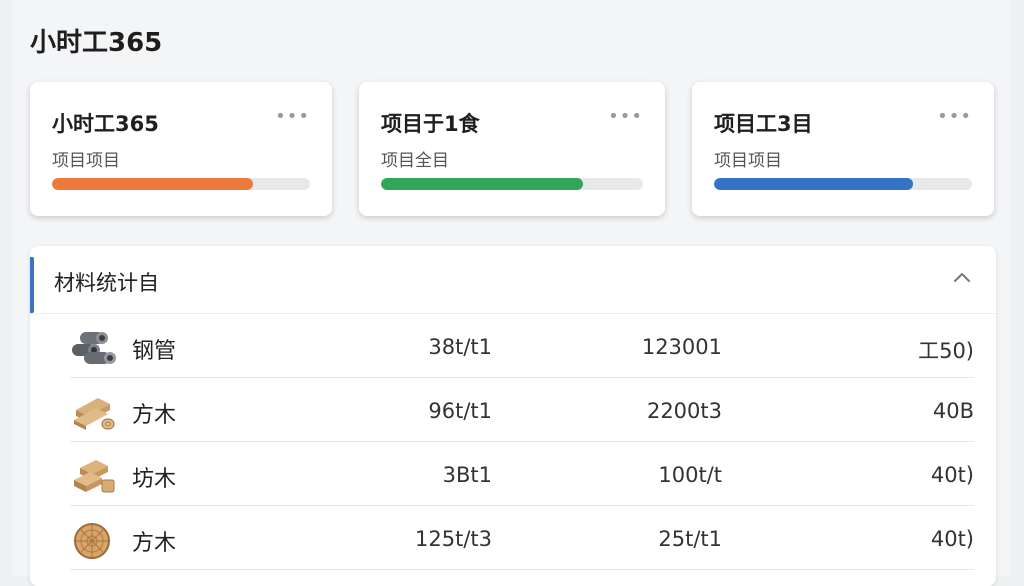  What do you see at coordinates (690, 539) in the screenshot?
I see `material-value-2: 25t/t1` at bounding box center [690, 539].